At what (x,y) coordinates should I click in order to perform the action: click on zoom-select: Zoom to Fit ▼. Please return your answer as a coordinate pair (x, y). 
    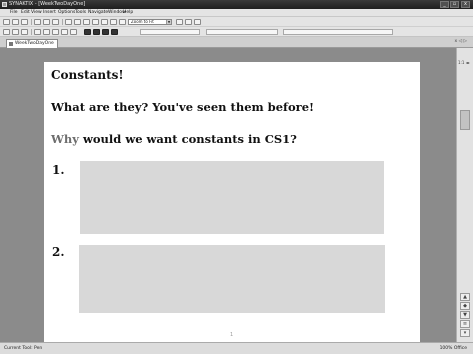
    Looking at the image, I should click on (150, 22).